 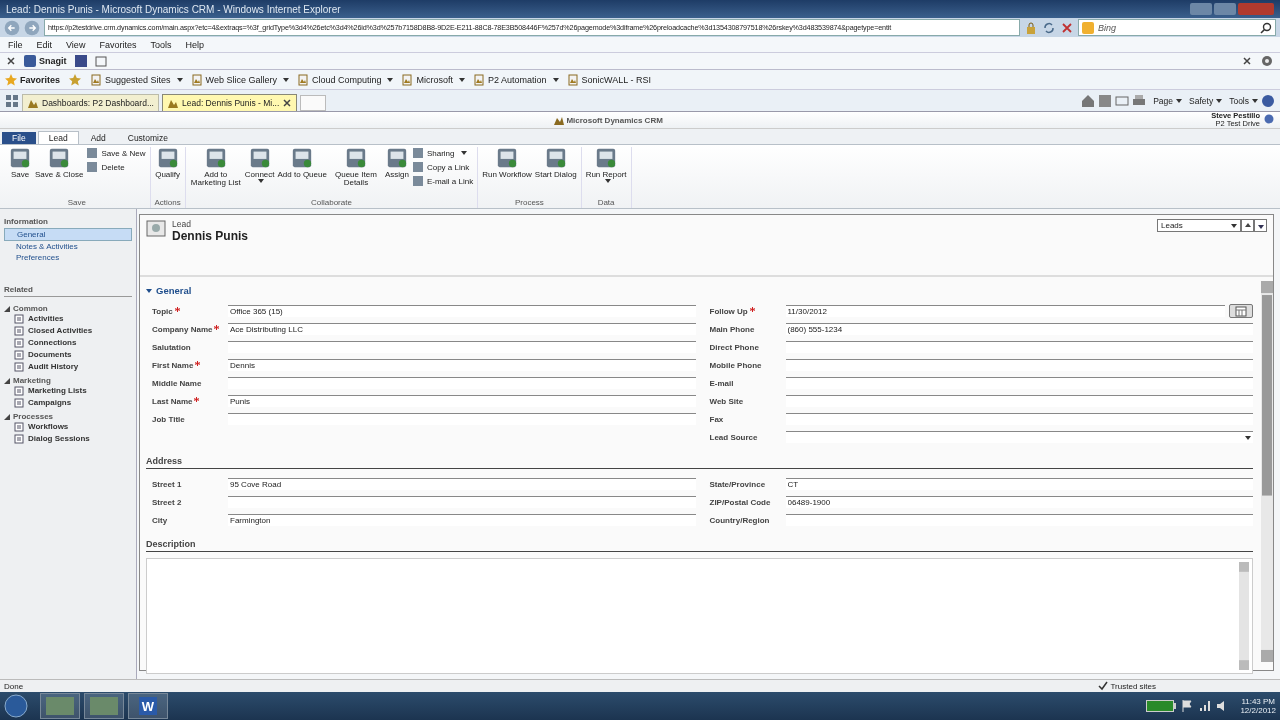 I want to click on ribbon-button: E-mail a Link, so click(x=442, y=181).